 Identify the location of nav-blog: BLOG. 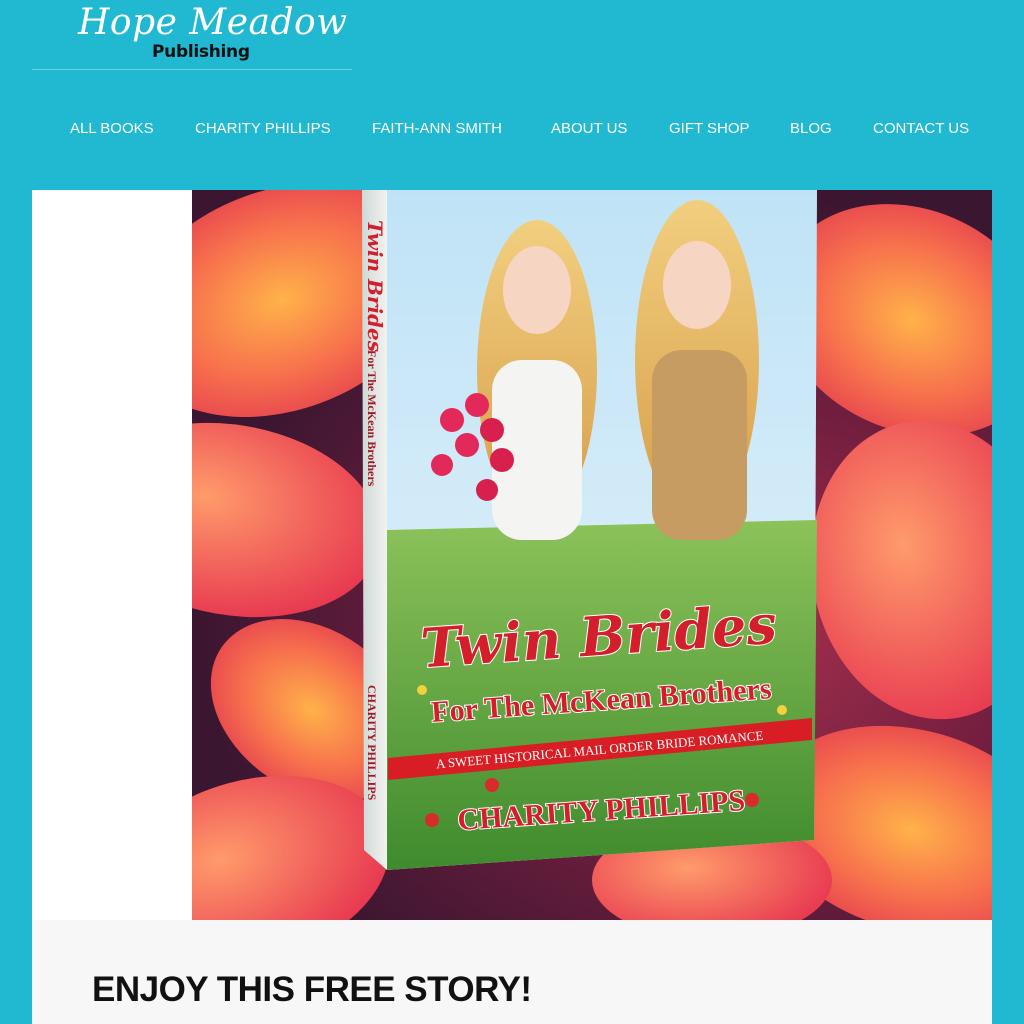
(811, 128).